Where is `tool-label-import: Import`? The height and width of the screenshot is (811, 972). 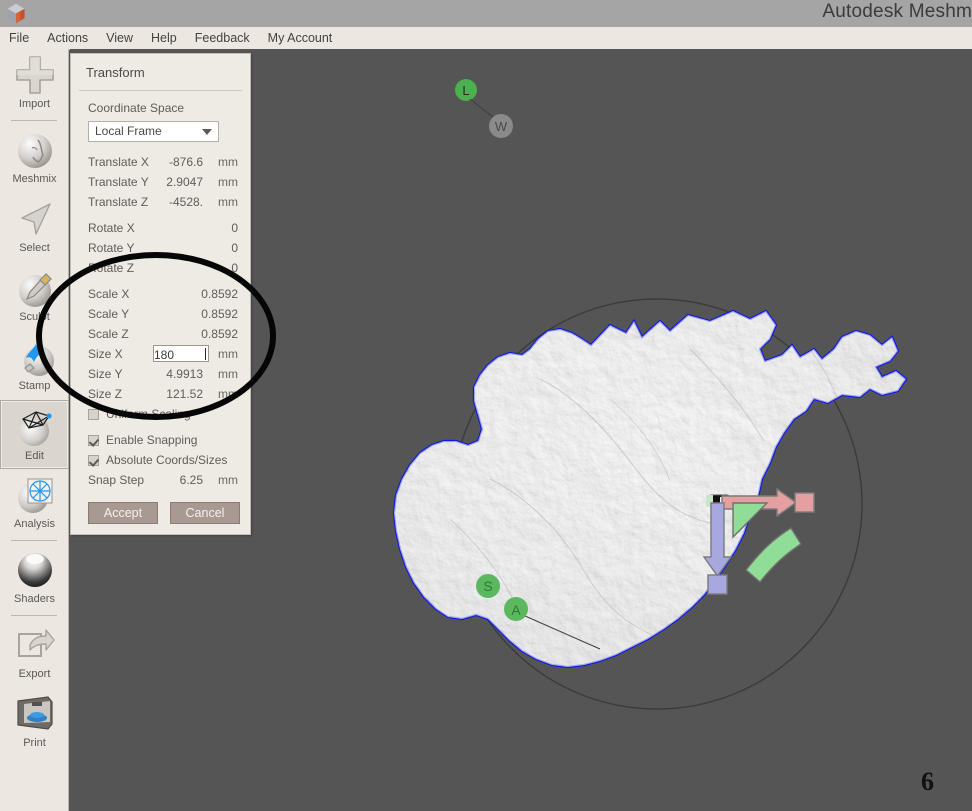 tool-label-import: Import is located at coordinates (34, 104).